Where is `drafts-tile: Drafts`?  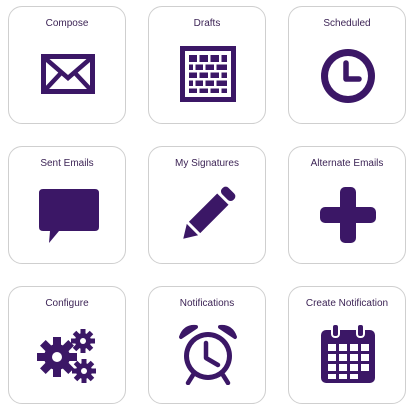 drafts-tile: Drafts is located at coordinates (207, 65).